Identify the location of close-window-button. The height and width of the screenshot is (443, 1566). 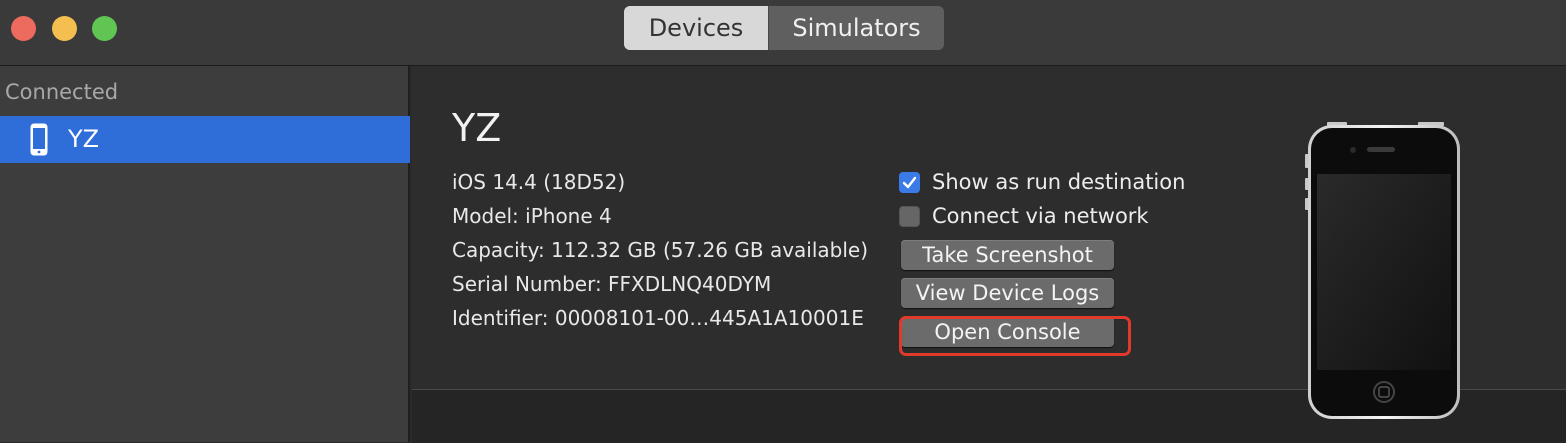
(23, 28).